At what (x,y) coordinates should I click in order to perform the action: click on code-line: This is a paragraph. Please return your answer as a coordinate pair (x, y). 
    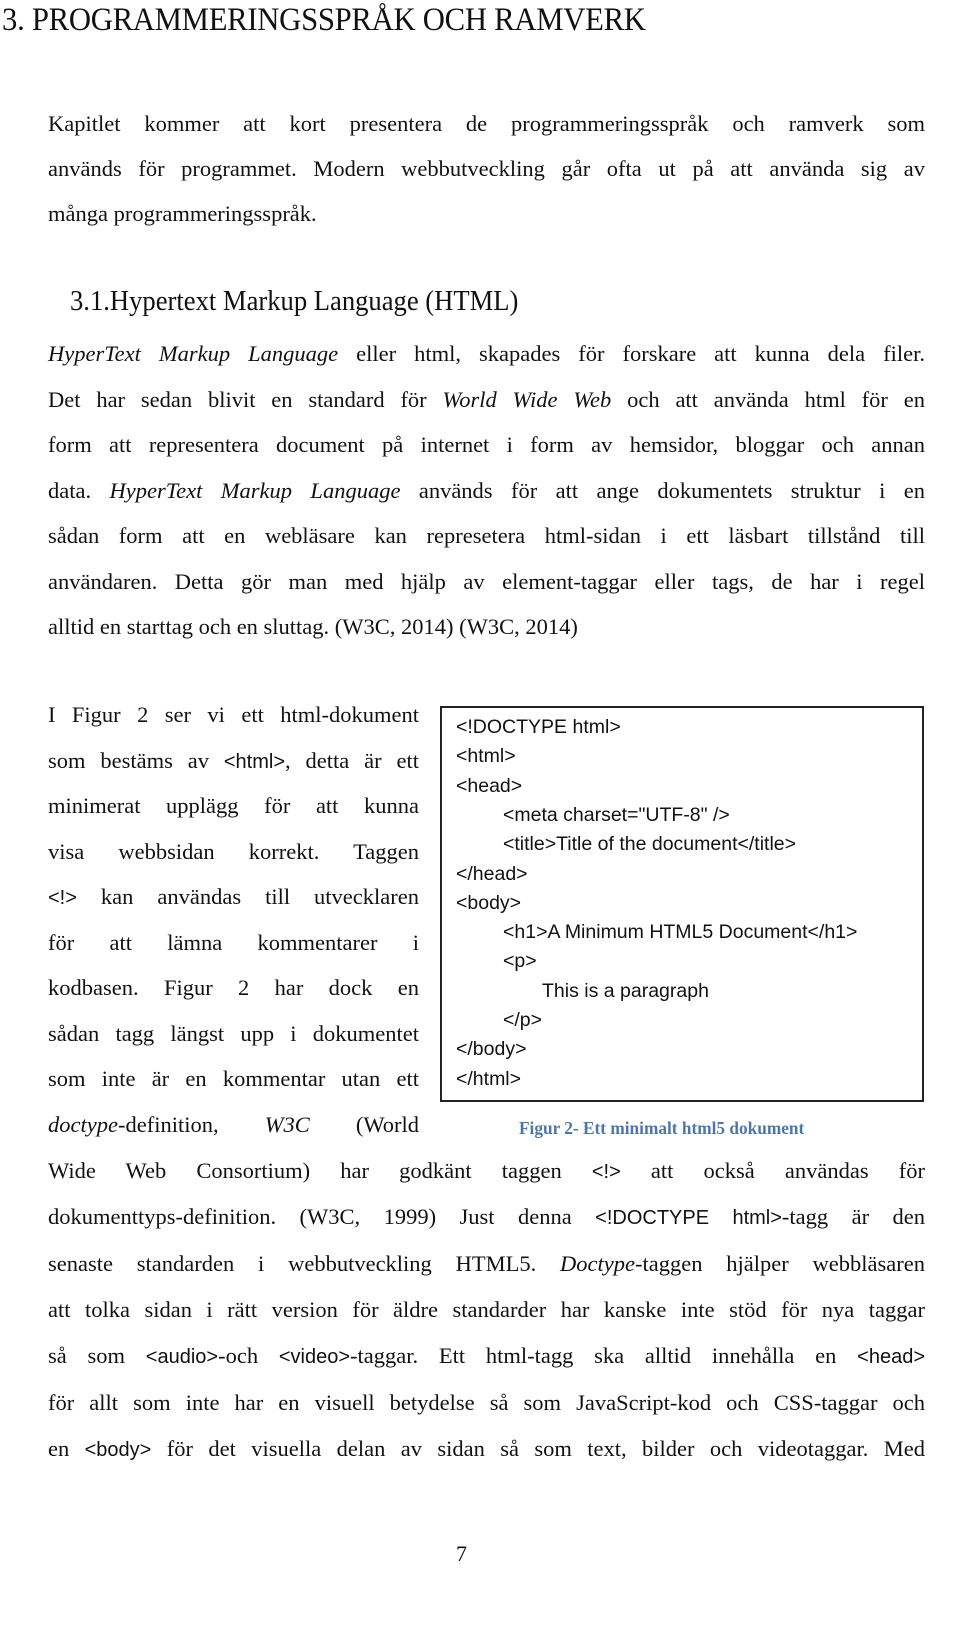
    Looking at the image, I should click on (625, 990).